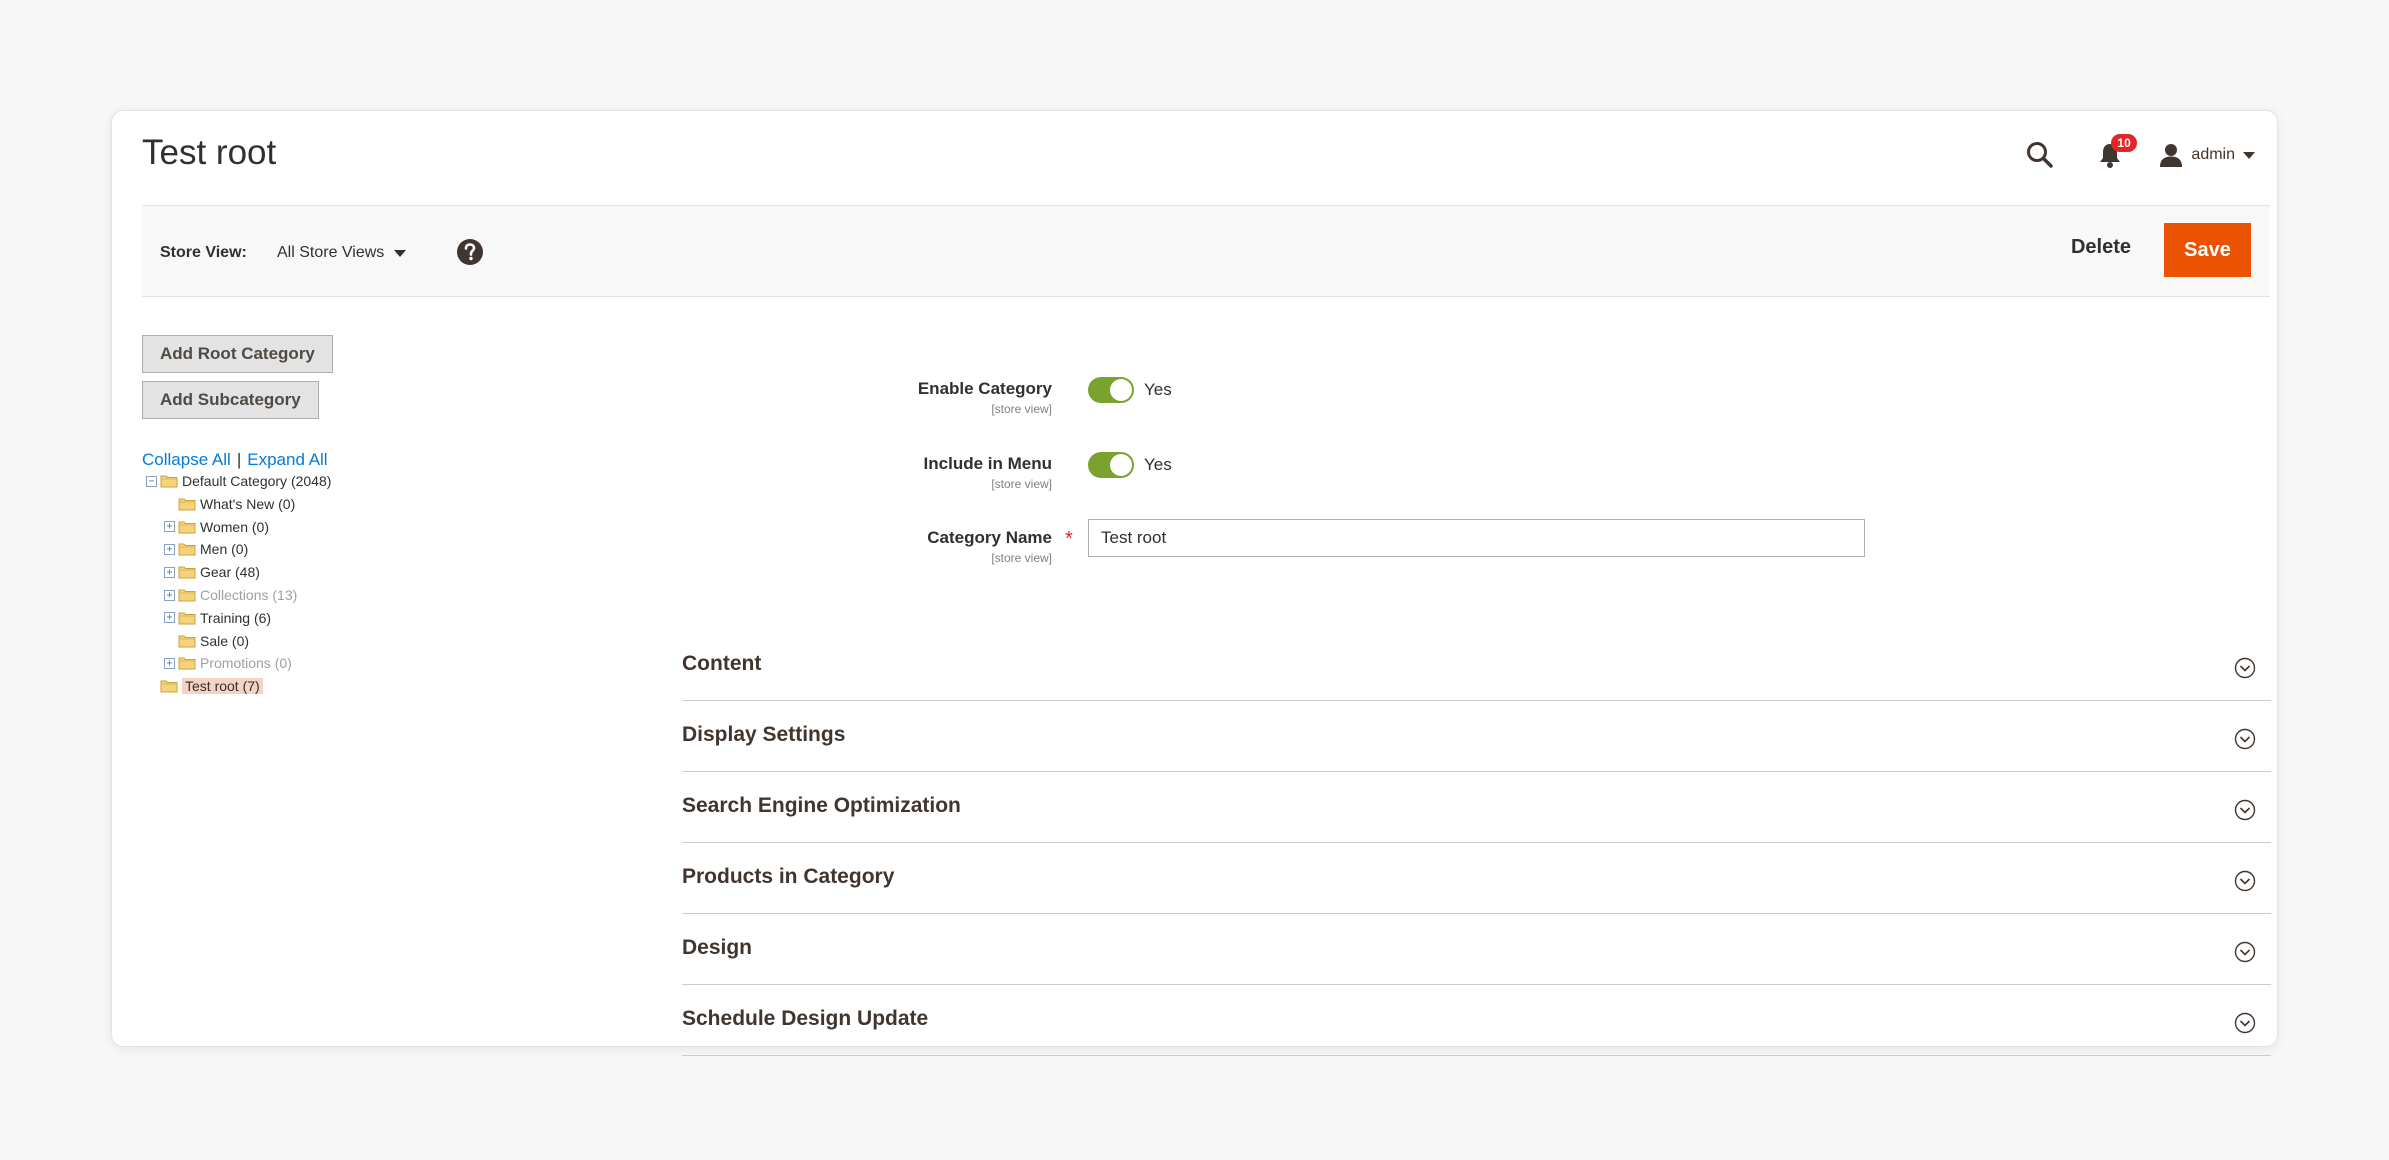 The width and height of the screenshot is (2389, 1160). Describe the element at coordinates (1476, 665) in the screenshot. I see `section-content: Content` at that location.